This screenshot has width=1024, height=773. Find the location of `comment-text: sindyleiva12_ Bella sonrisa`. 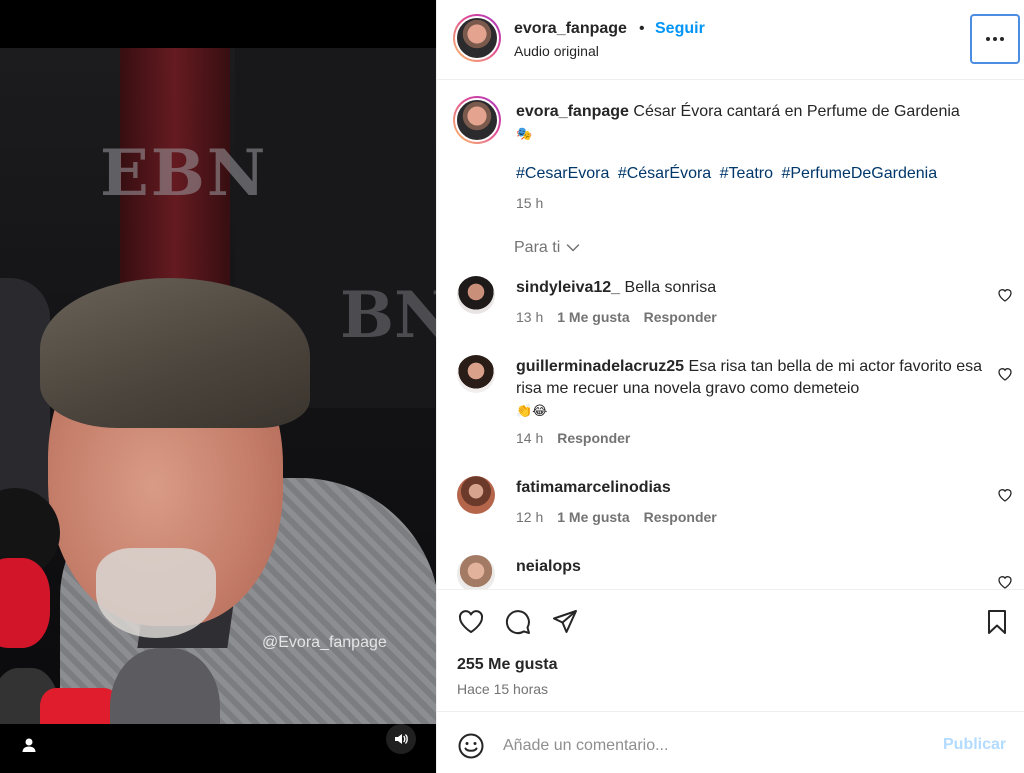

comment-text: sindyleiva12_ Bella sonrisa is located at coordinates (751, 288).